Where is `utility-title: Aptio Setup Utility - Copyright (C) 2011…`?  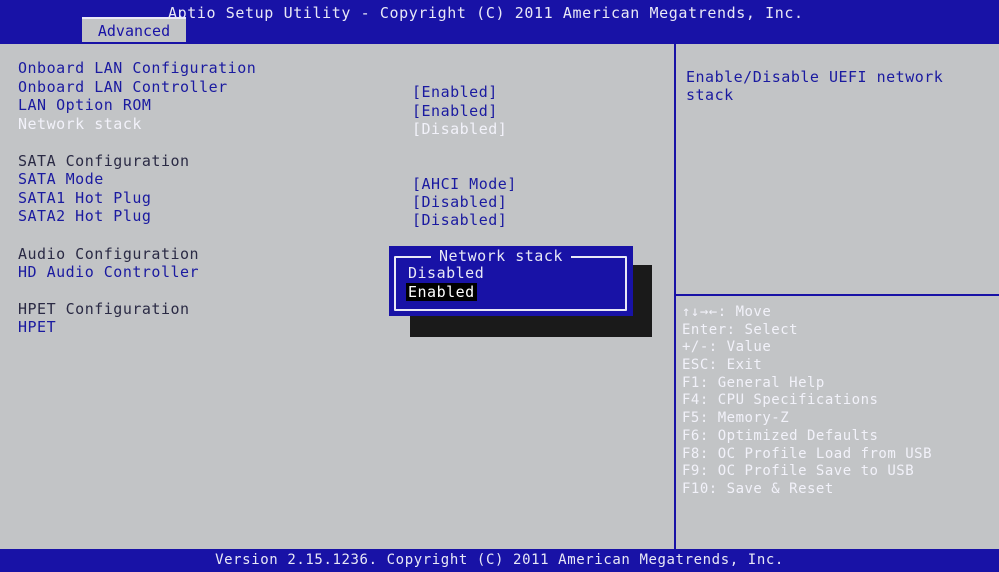
utility-title: Aptio Setup Utility - Copyright (C) 2011… is located at coordinates (486, 13).